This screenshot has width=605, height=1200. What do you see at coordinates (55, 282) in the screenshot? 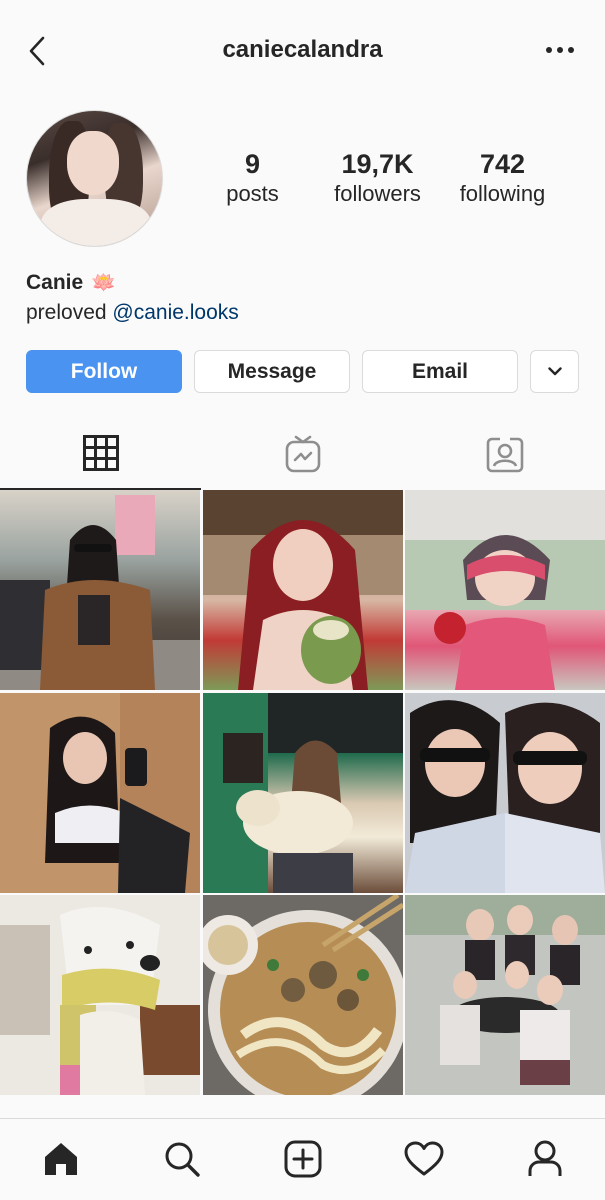
I see `profile-name: Canie` at bounding box center [55, 282].